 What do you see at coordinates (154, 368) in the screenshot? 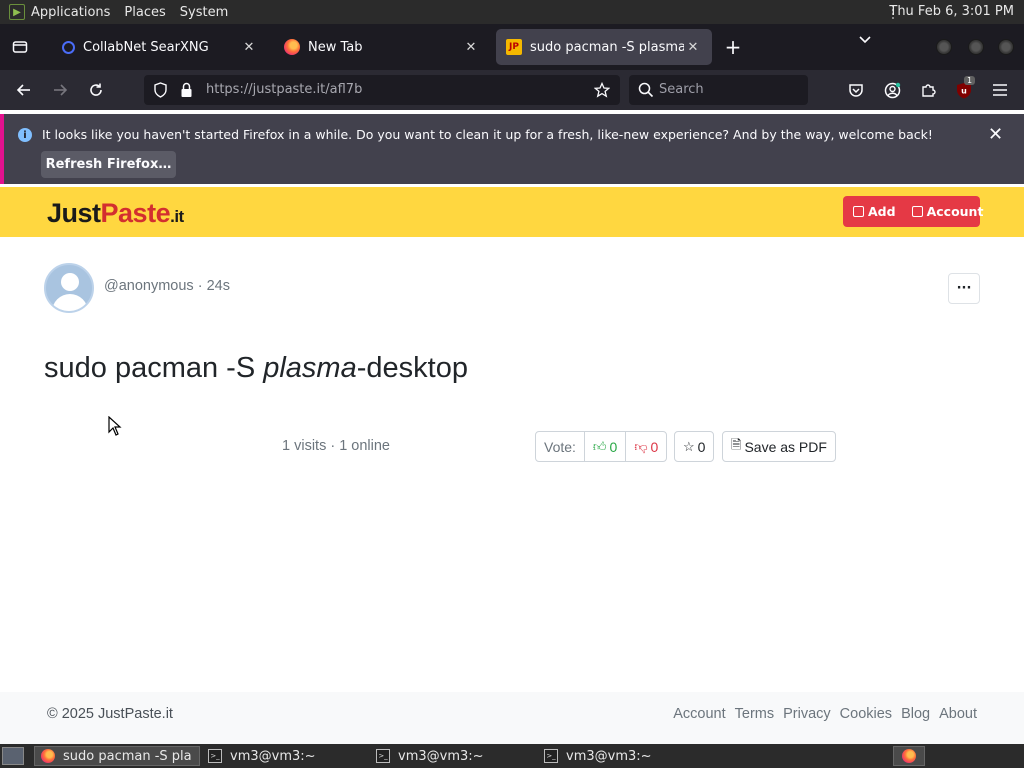
I see `title-part: sudo pacman -S` at bounding box center [154, 368].